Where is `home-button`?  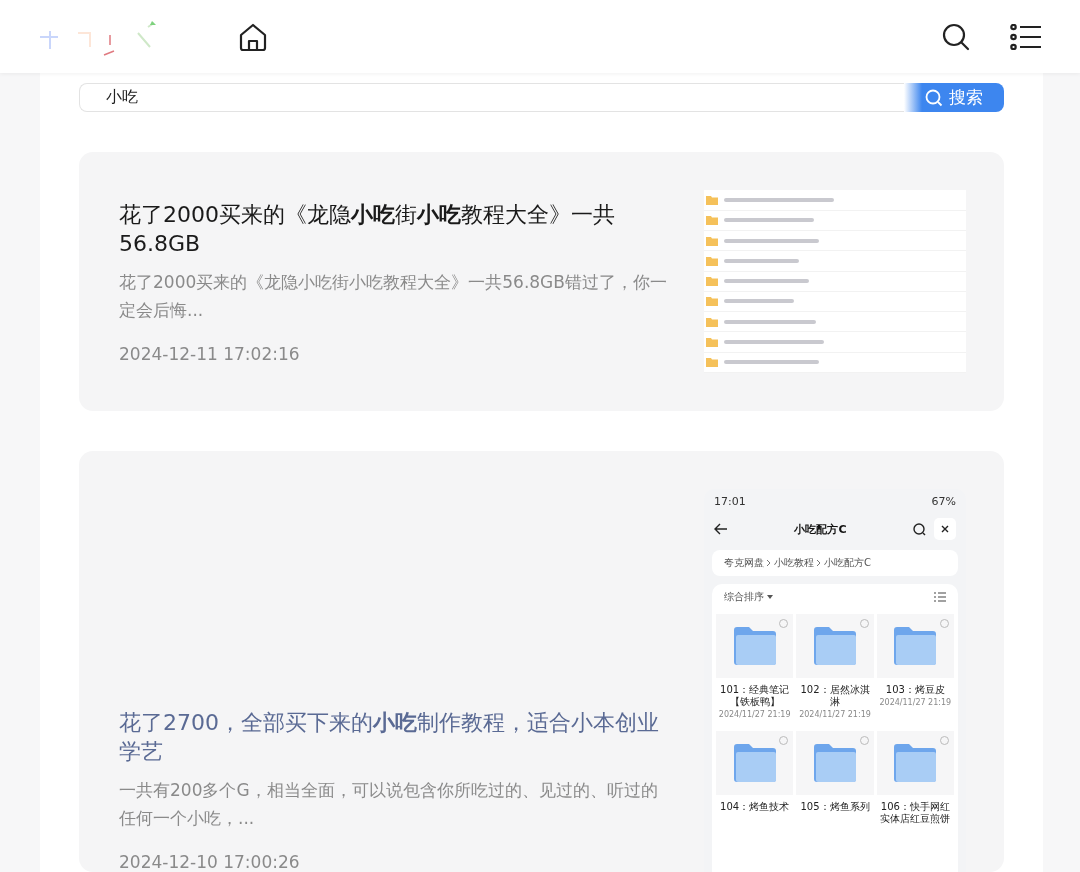 home-button is located at coordinates (253, 36).